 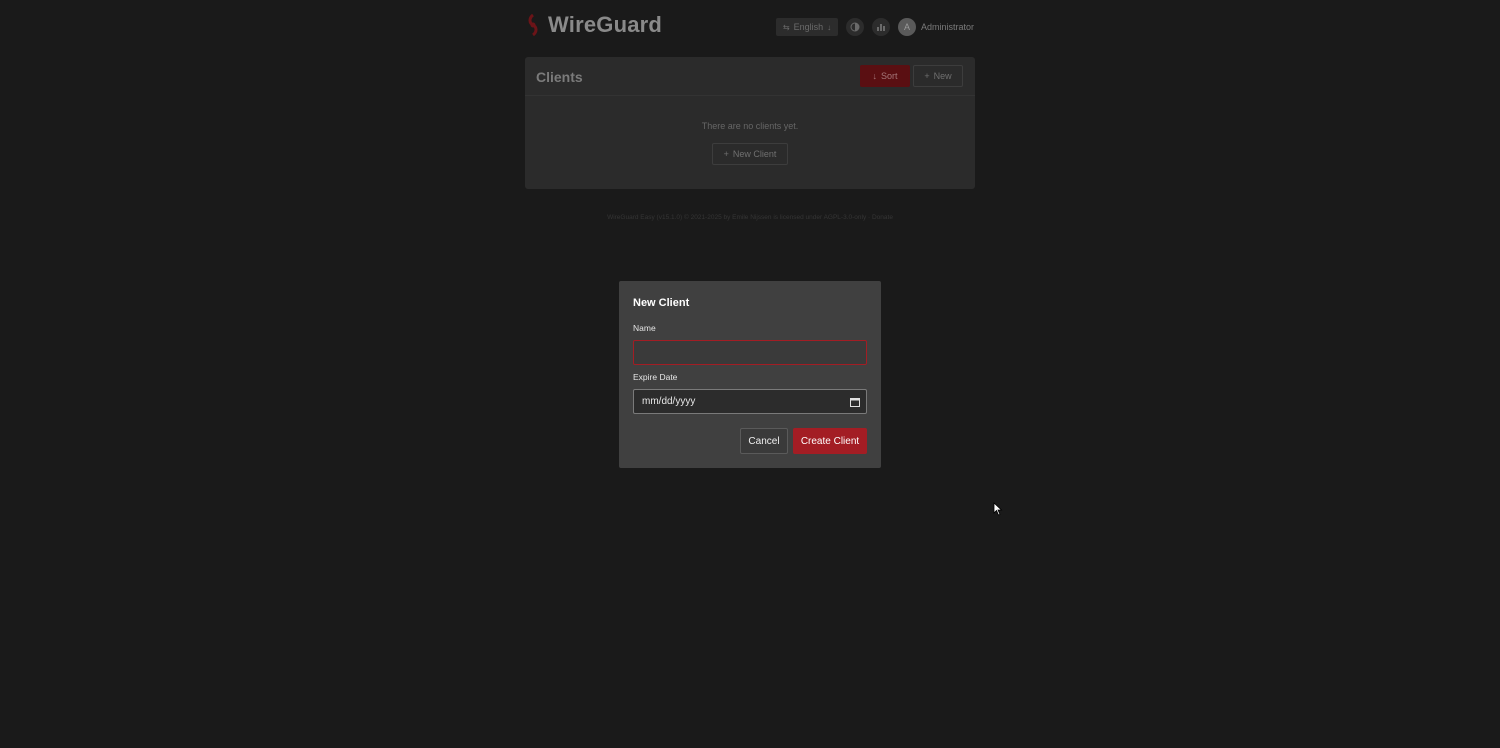 I want to click on expire-date-placeholder: mm/dd/yyyy, so click(x=669, y=401).